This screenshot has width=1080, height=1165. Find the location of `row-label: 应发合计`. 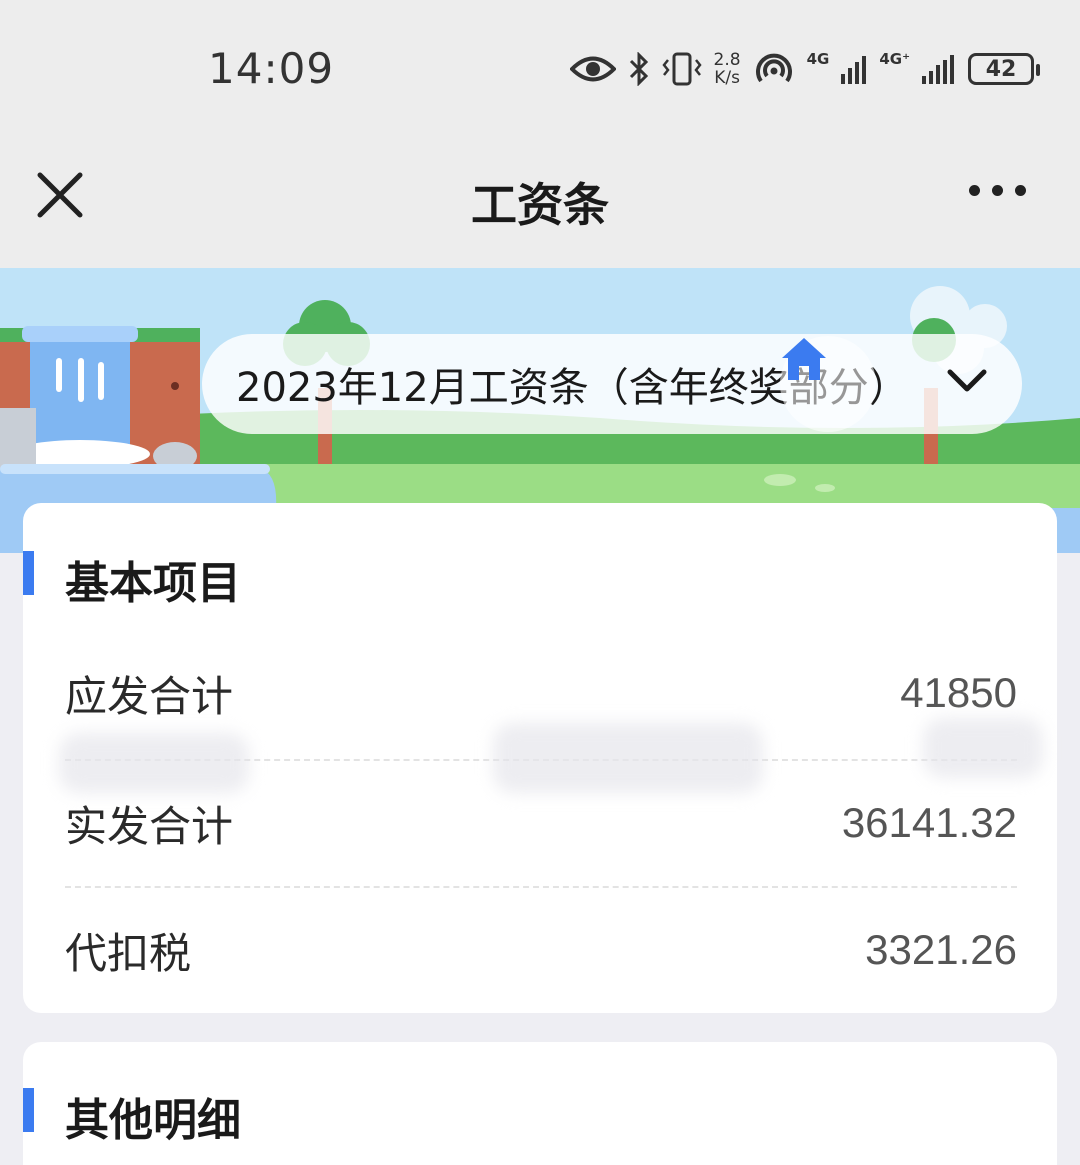

row-label: 应发合计 is located at coordinates (149, 696).